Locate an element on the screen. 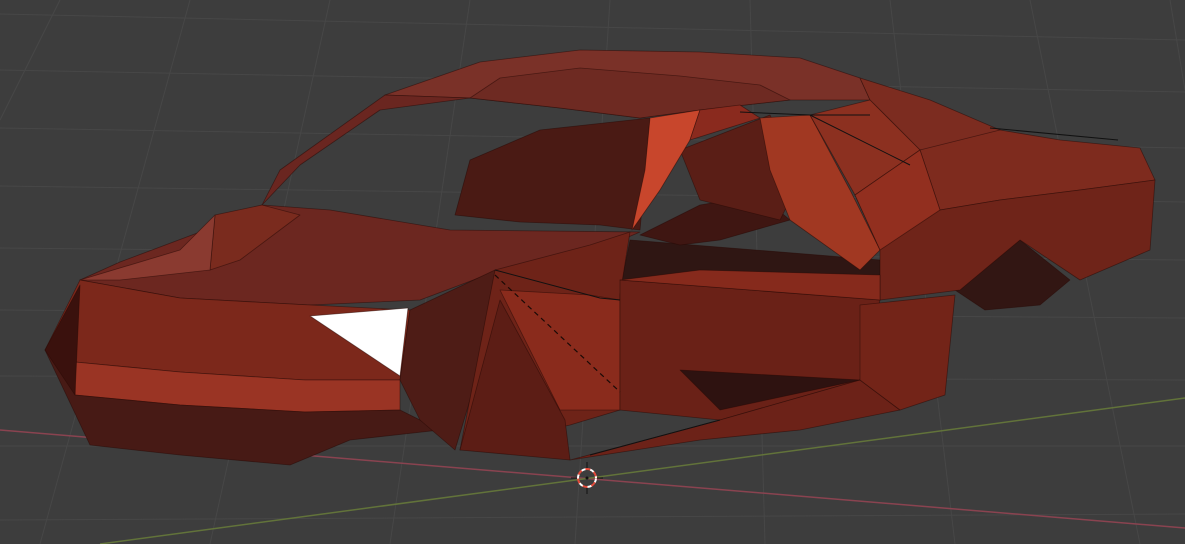 The width and height of the screenshot is (1185, 544). a-pillar-left-face is located at coordinates (366, 150).